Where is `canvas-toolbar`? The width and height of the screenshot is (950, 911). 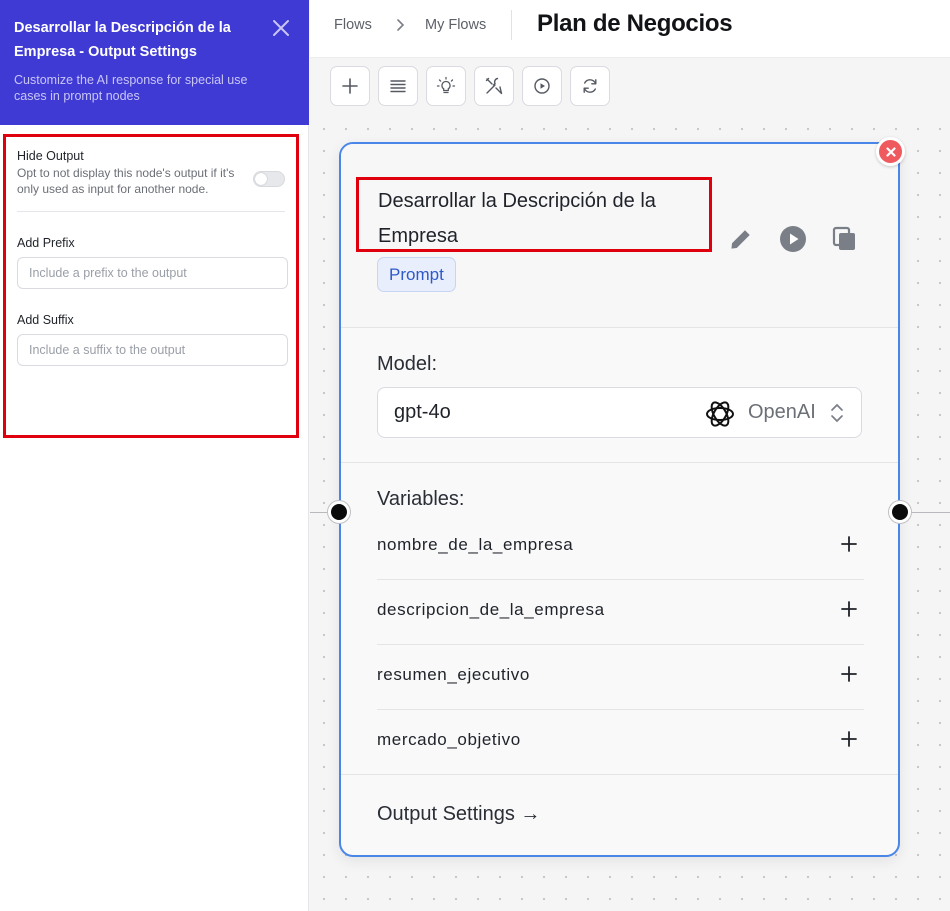
canvas-toolbar is located at coordinates (470, 86).